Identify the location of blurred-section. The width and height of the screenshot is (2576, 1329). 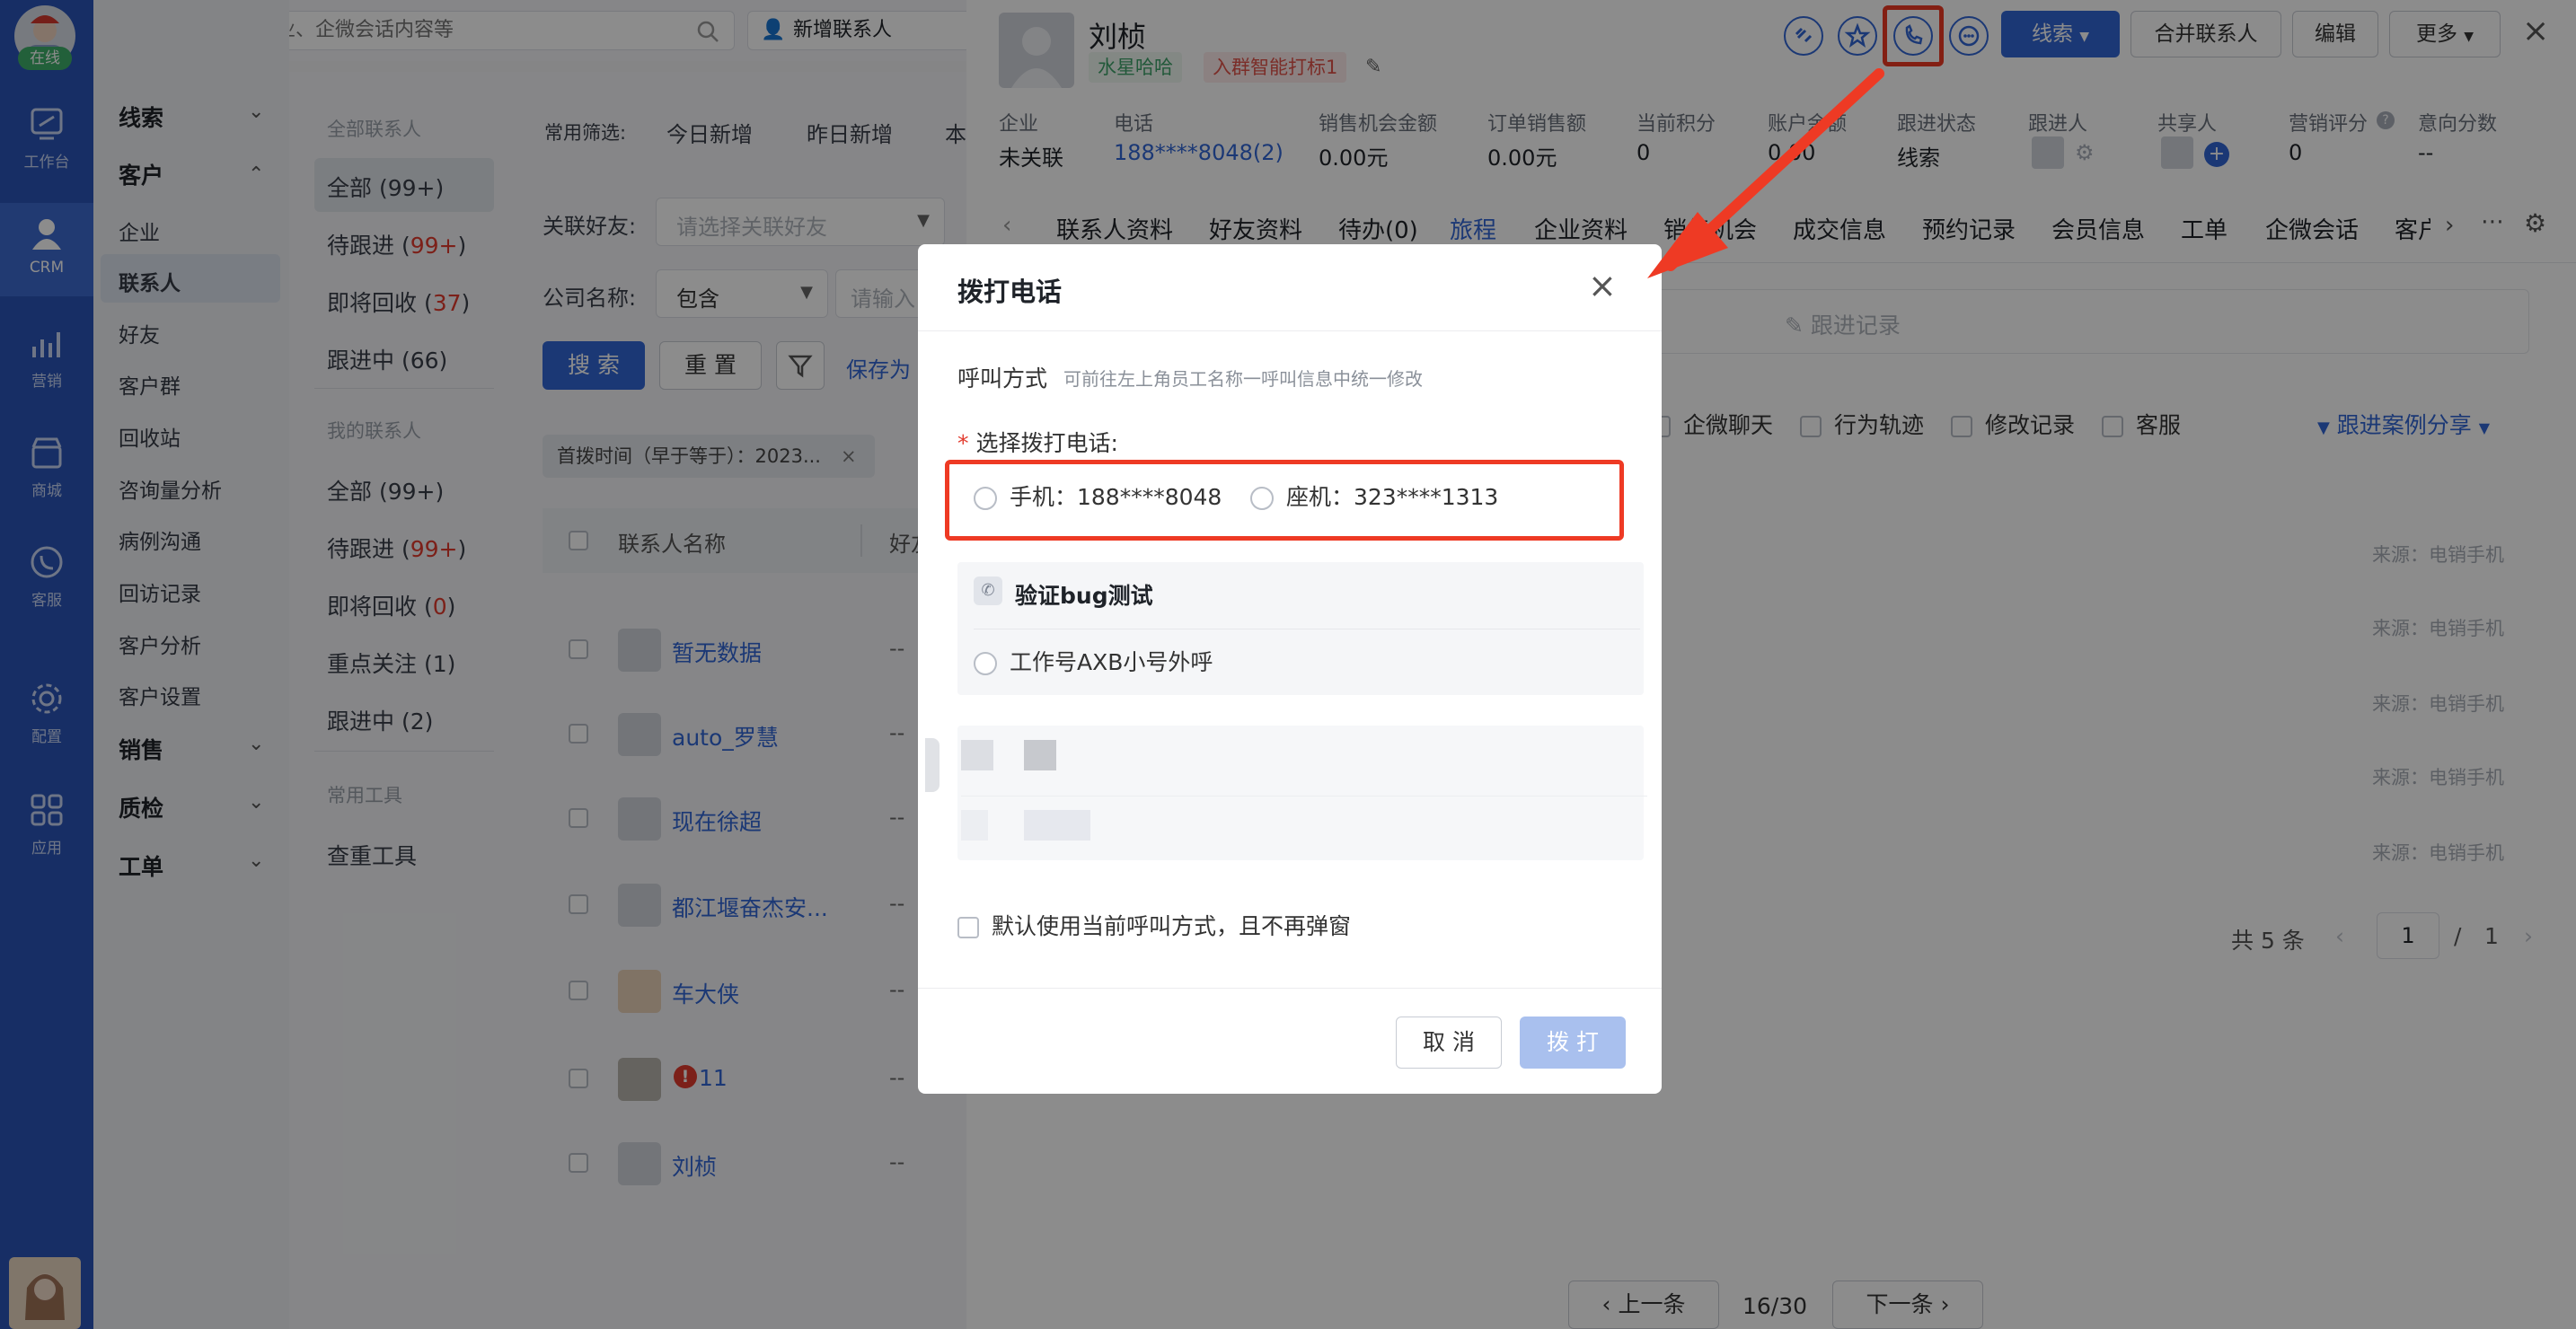
(1302, 793).